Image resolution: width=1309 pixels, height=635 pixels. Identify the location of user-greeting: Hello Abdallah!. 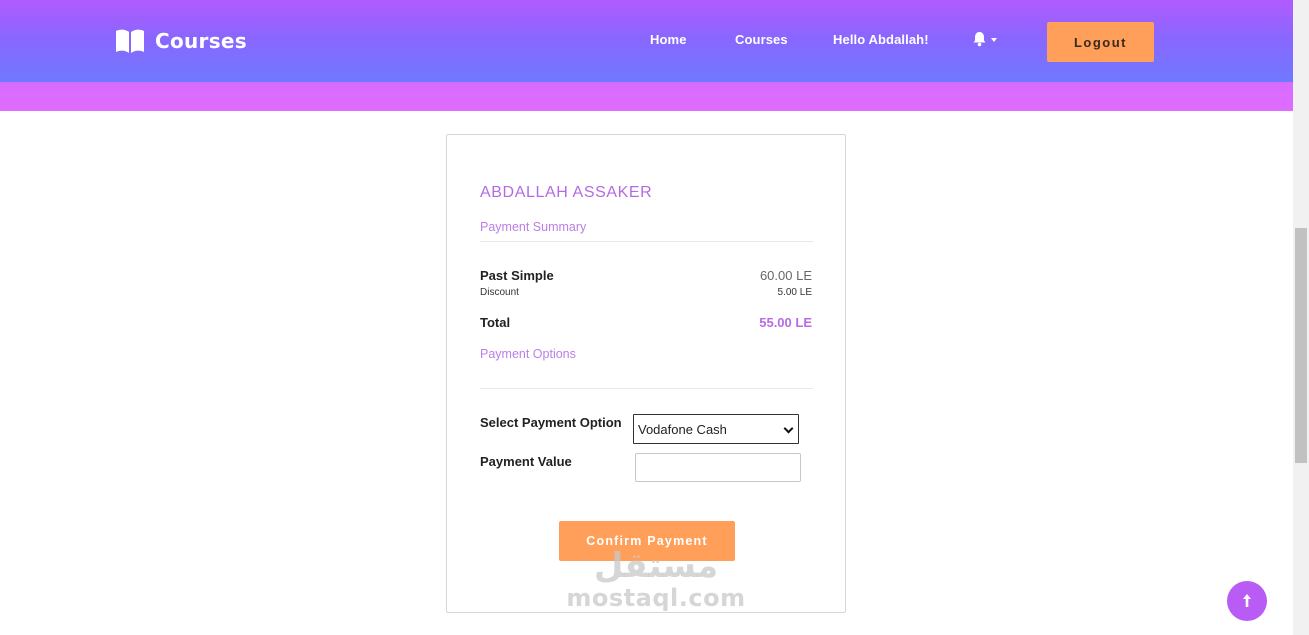
(881, 39).